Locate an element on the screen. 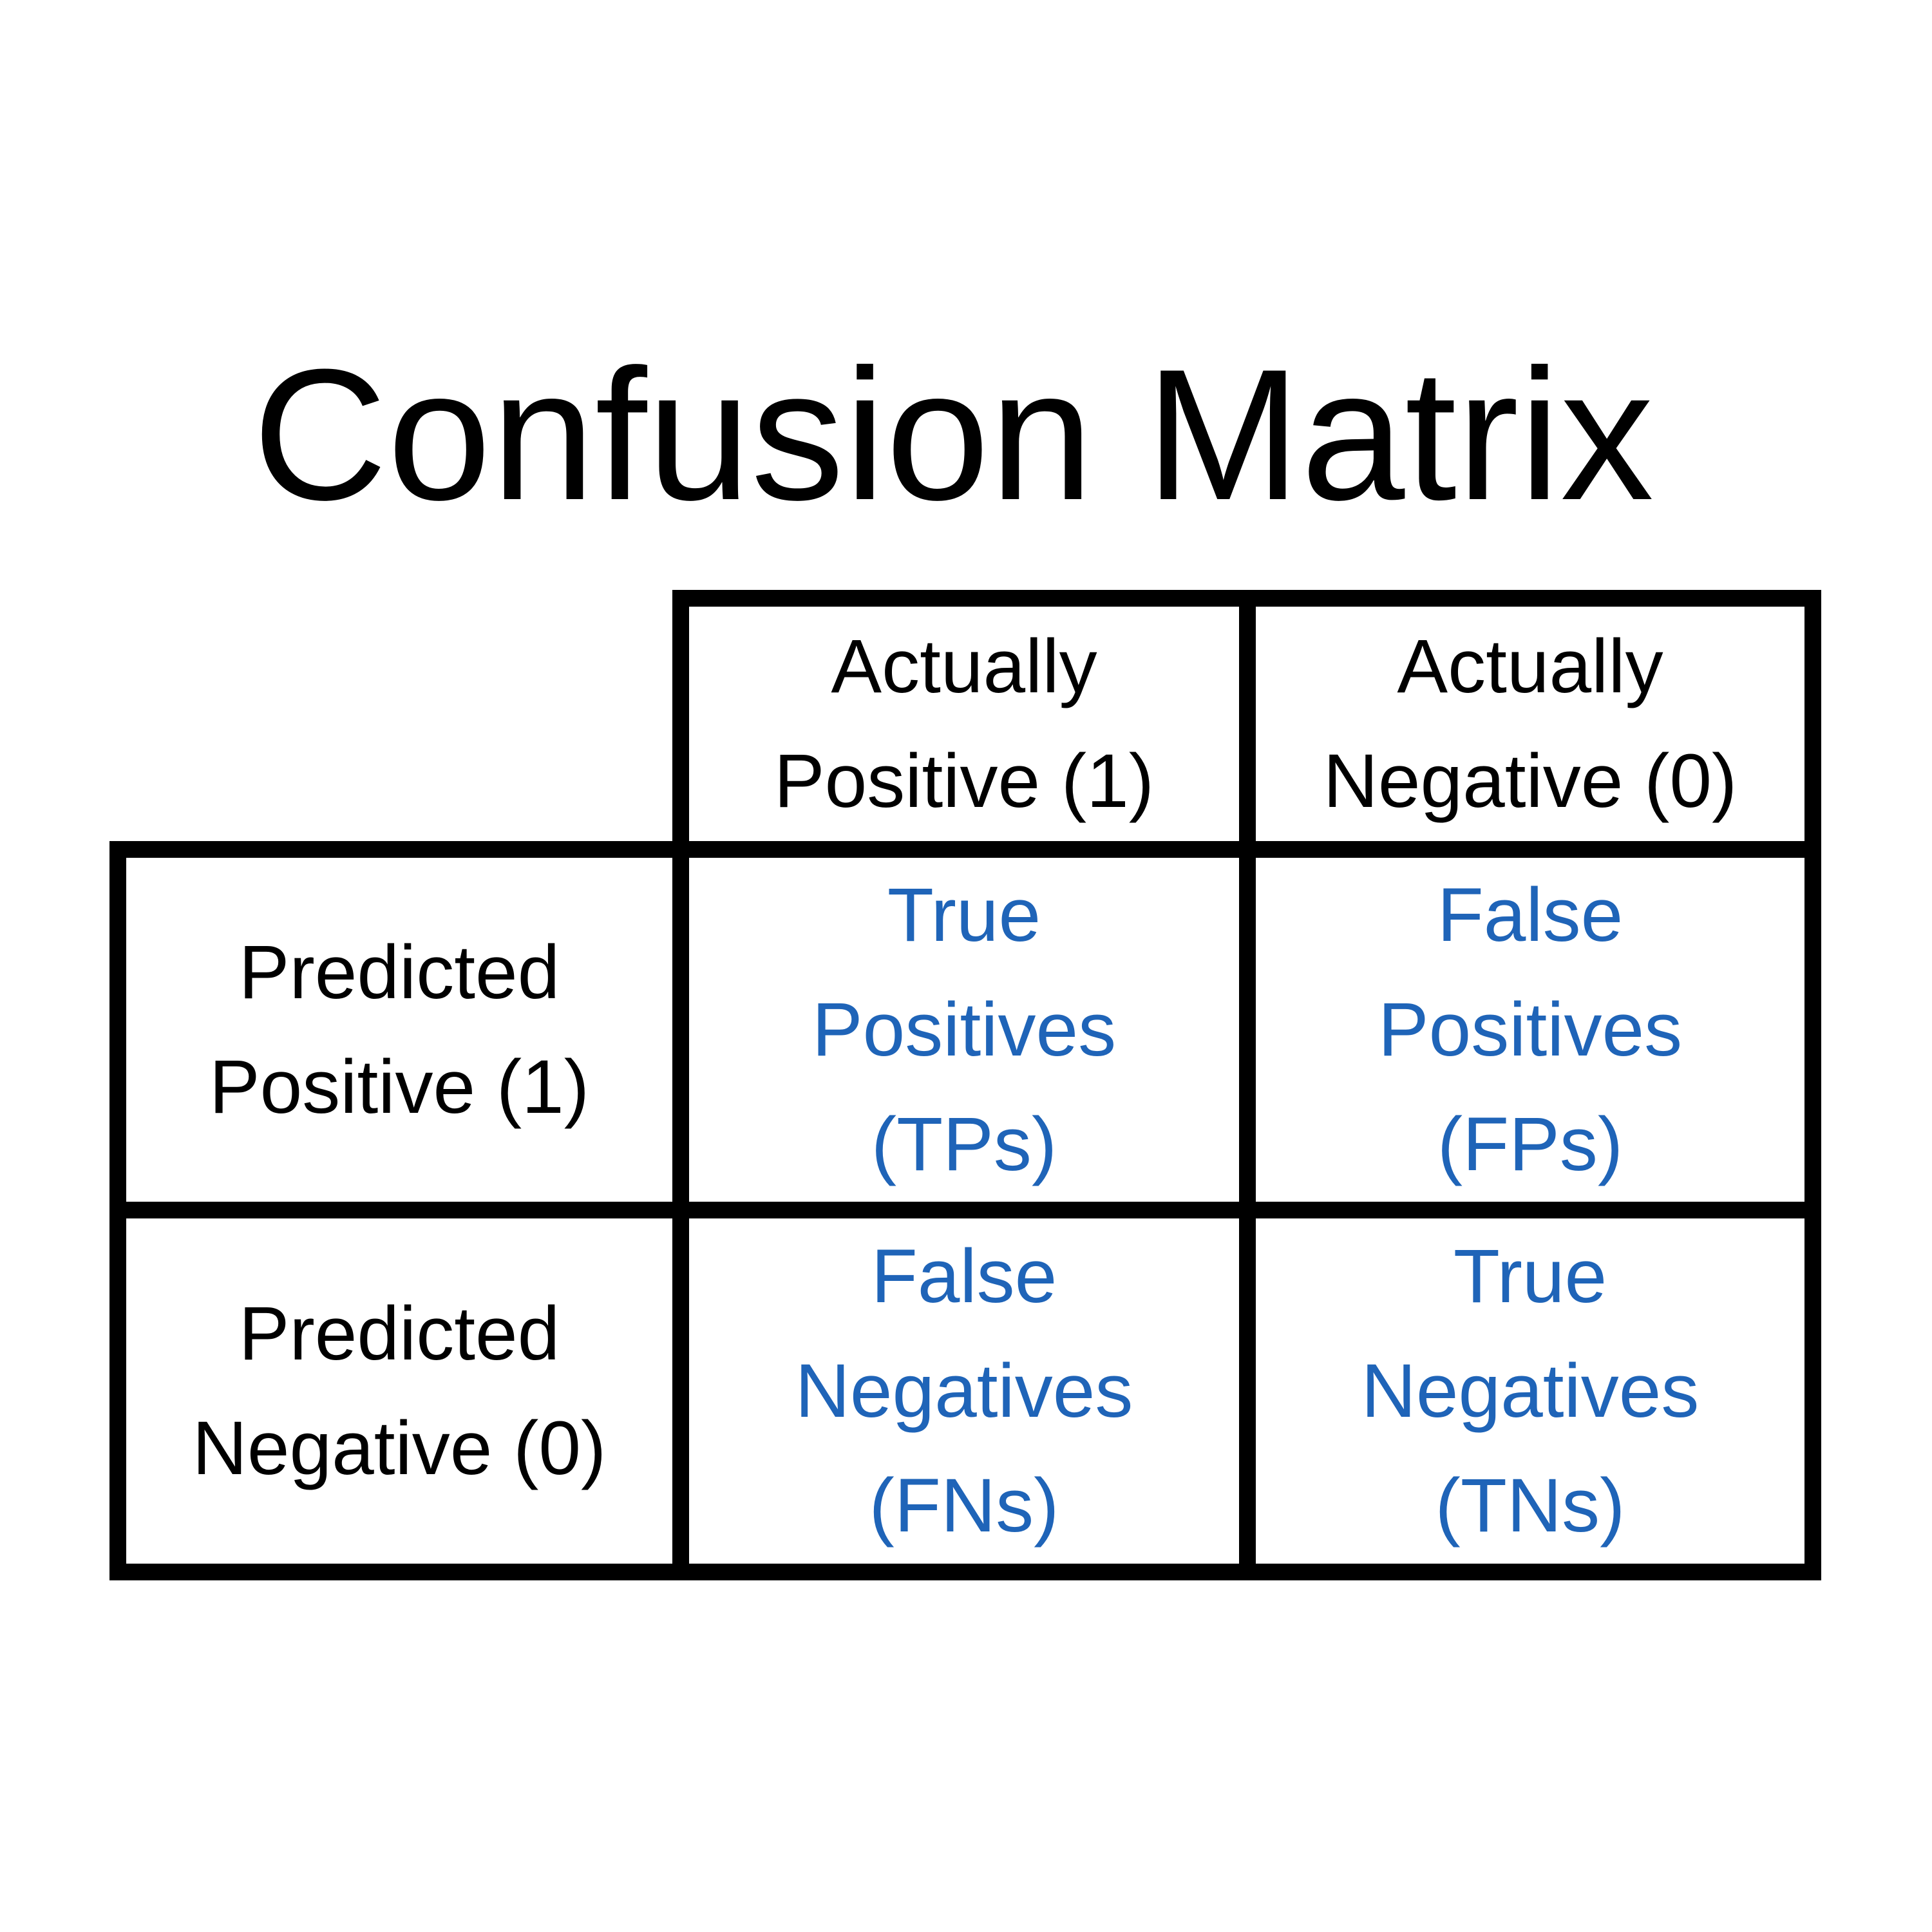  row-header-line: Negative (0) is located at coordinates (399, 1448).